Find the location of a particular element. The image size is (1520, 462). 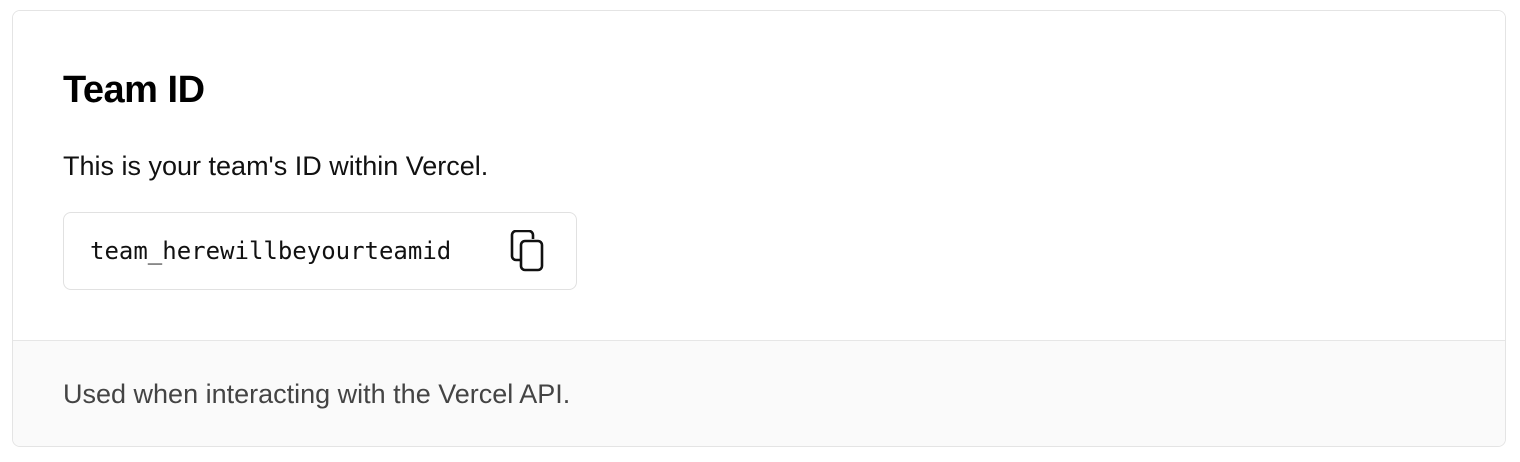

team-id-field: team_herewillbeyourteamid is located at coordinates (320, 251).